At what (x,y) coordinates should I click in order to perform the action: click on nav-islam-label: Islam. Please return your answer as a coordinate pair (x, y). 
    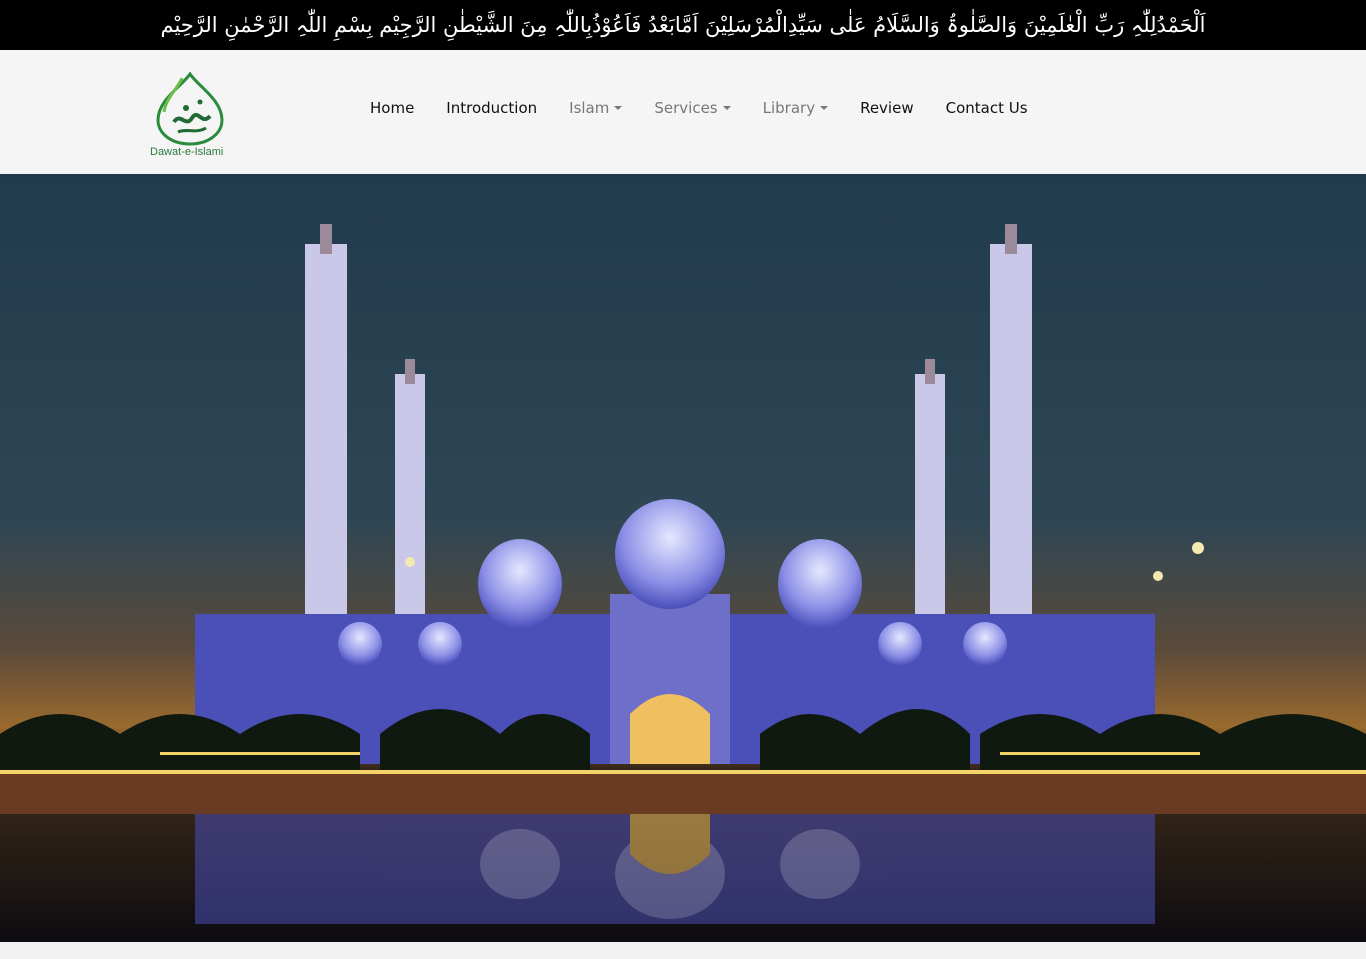
    Looking at the image, I should click on (589, 108).